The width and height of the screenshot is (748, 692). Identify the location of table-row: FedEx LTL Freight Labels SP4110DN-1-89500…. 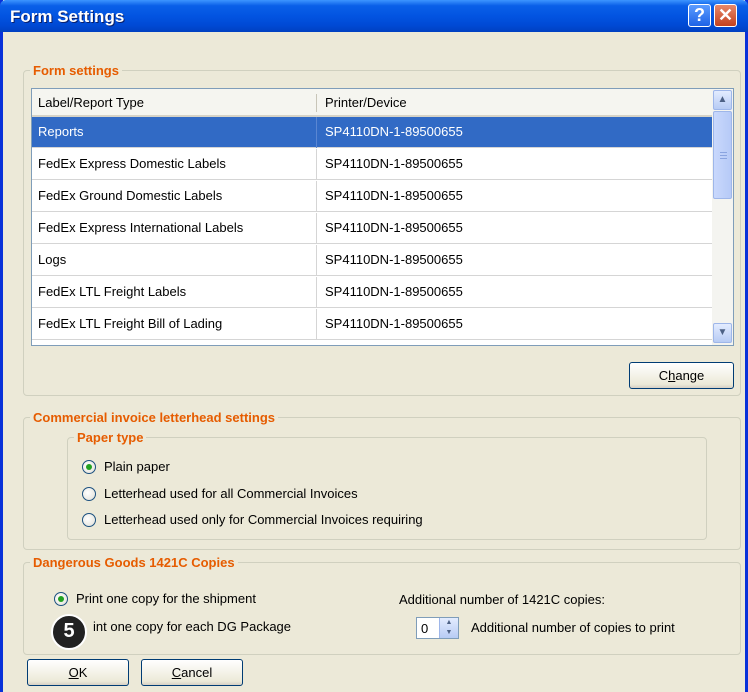
(372, 292).